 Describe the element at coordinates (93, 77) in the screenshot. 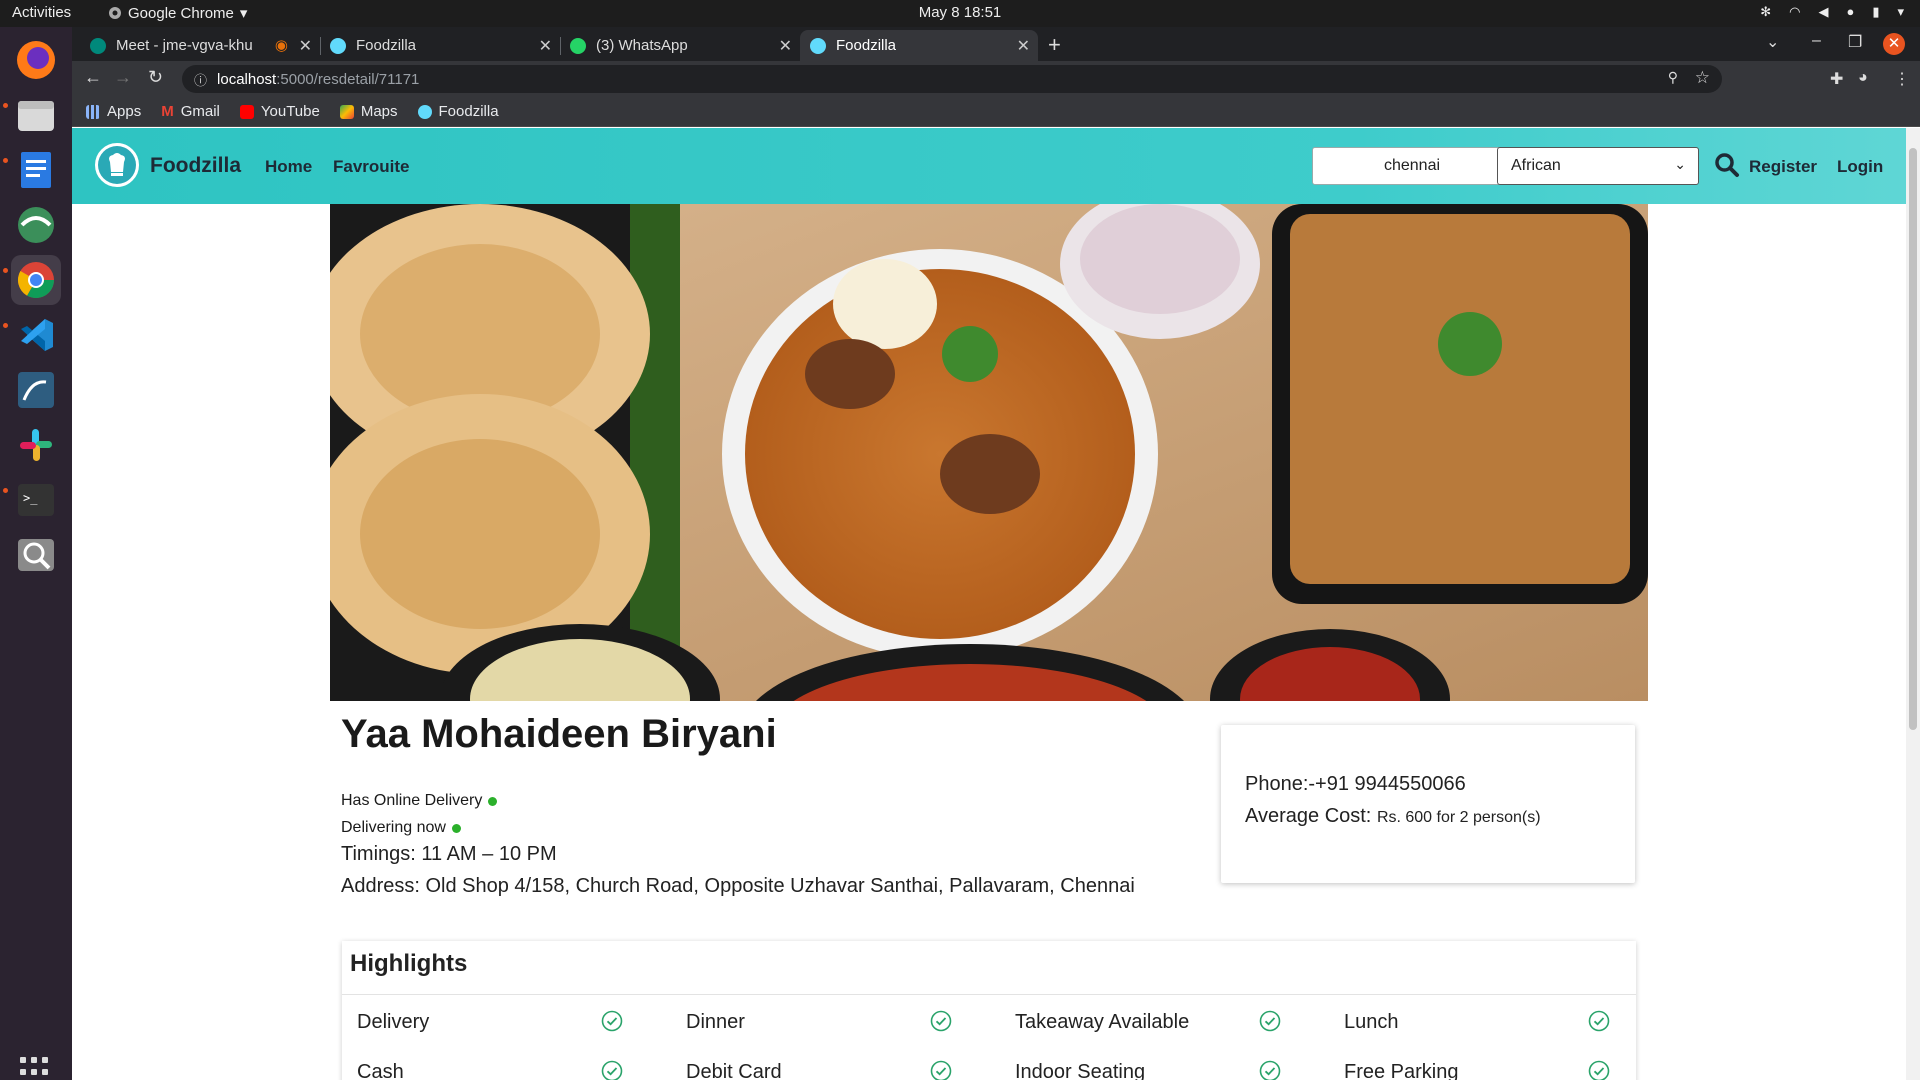

I see `back-icon: ←` at that location.